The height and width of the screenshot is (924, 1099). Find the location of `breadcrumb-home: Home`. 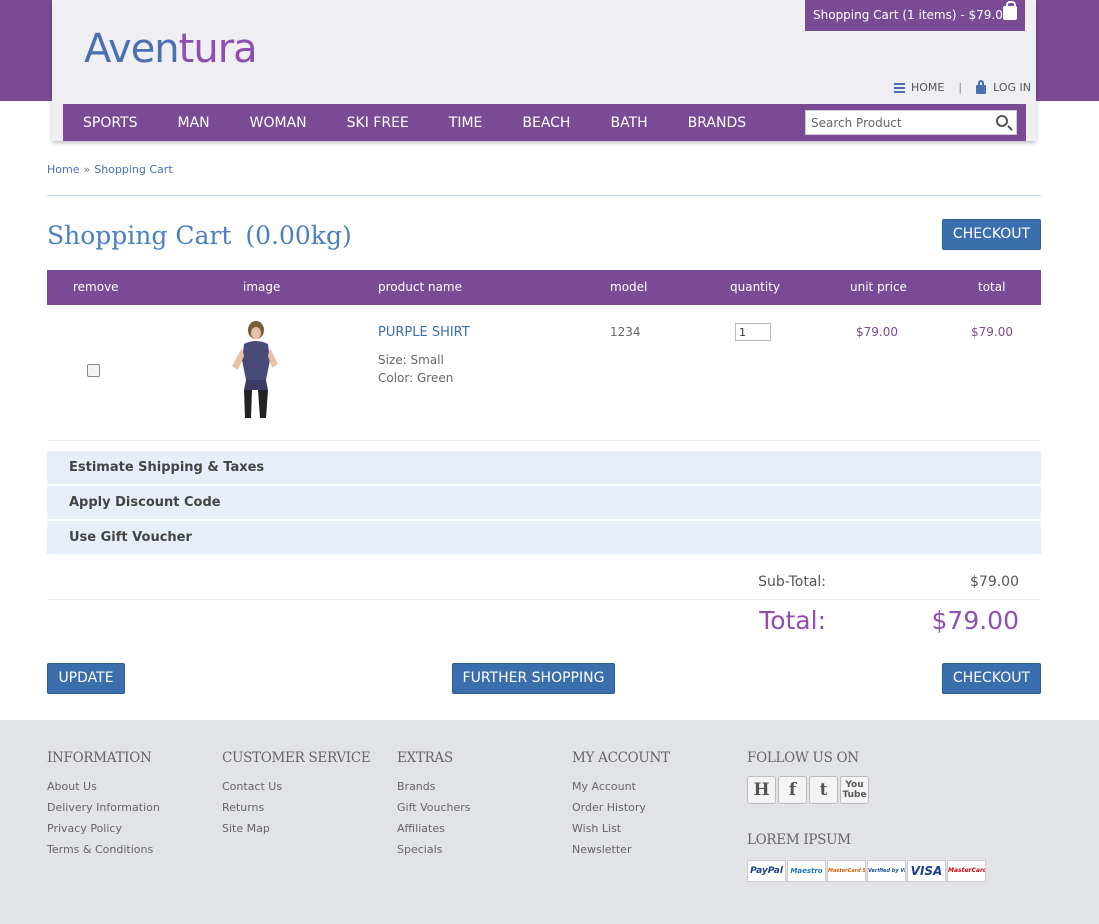

breadcrumb-home: Home is located at coordinates (63, 169).